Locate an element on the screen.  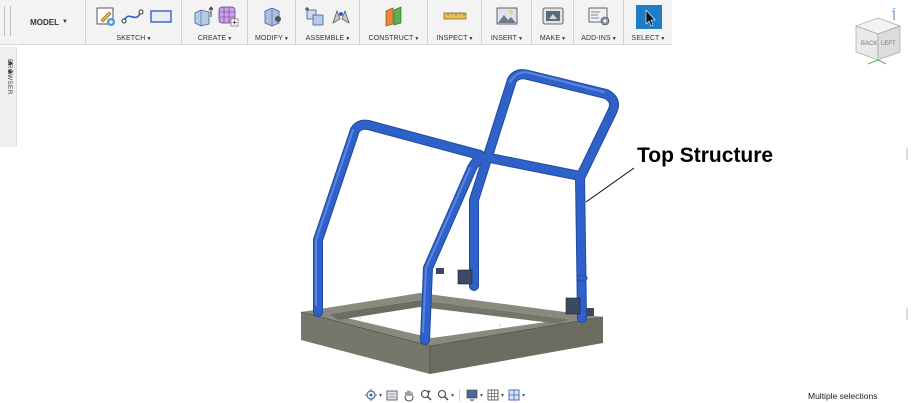
pipe-top-arch is located at coordinates (544, 180).